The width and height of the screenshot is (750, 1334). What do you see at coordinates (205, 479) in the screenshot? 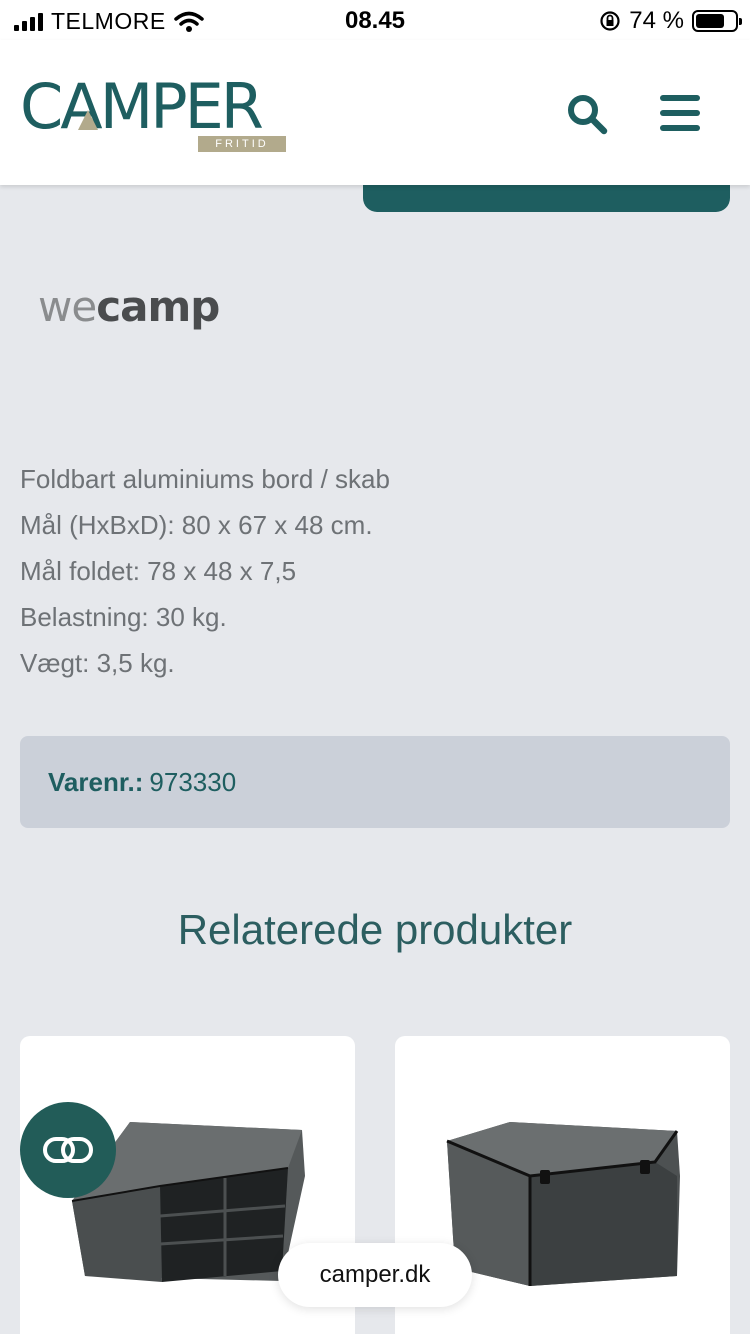
I see `description-line: Foldbart aluminiums bord / skab` at bounding box center [205, 479].